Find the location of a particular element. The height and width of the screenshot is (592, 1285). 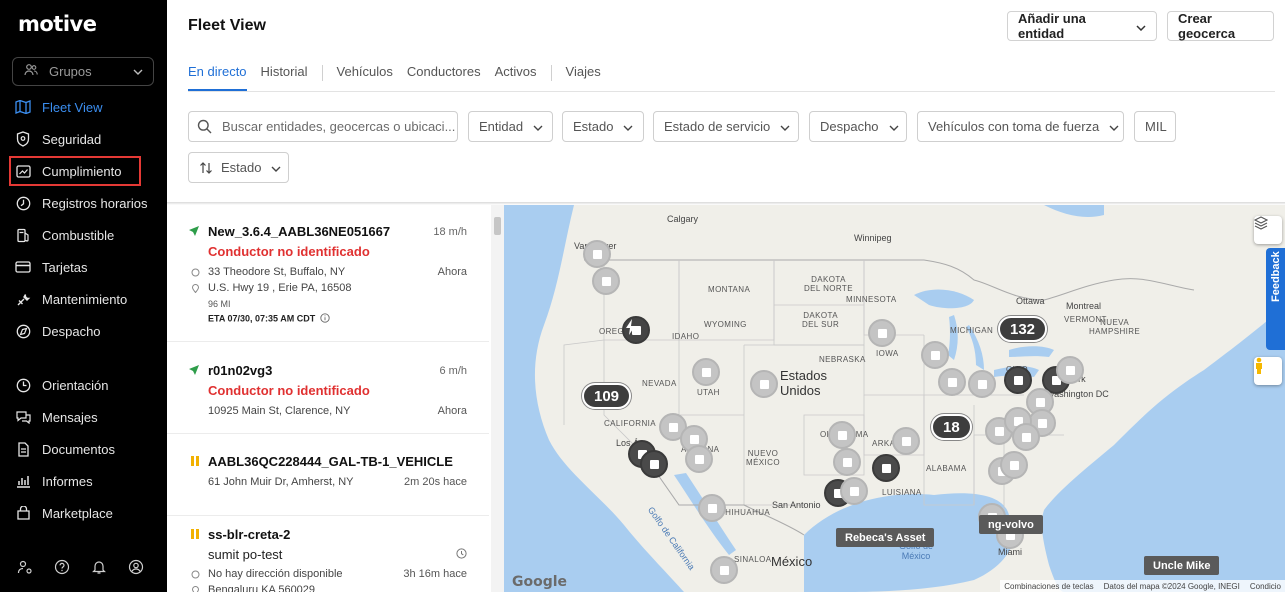

asset-label-uncle-mike: Uncle Mike is located at coordinates (1182, 565).